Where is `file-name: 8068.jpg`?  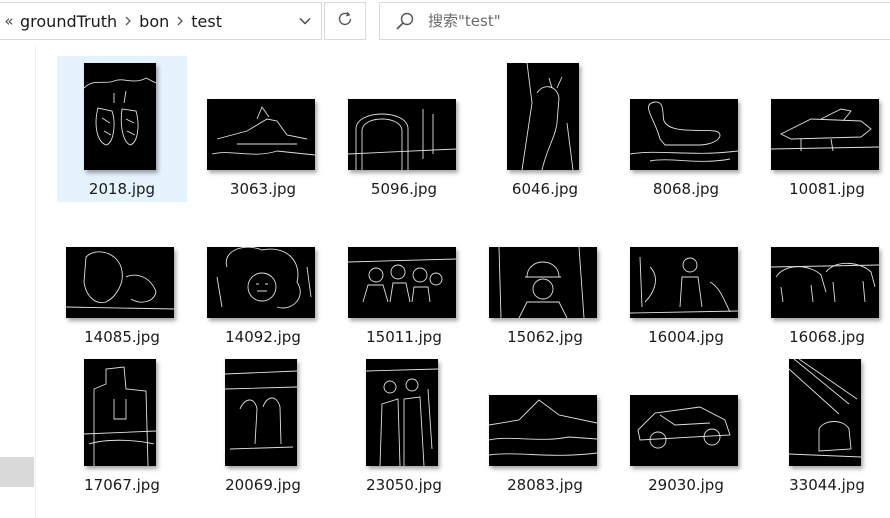
file-name: 8068.jpg is located at coordinates (686, 189).